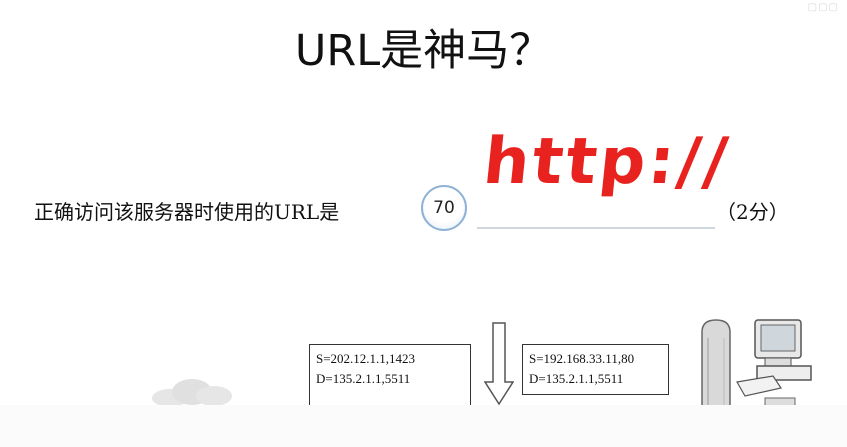 This screenshot has height=447, width=847. What do you see at coordinates (582, 358) in the screenshot?
I see `packet-right-source: S=192.168.33.11,80` at bounding box center [582, 358].